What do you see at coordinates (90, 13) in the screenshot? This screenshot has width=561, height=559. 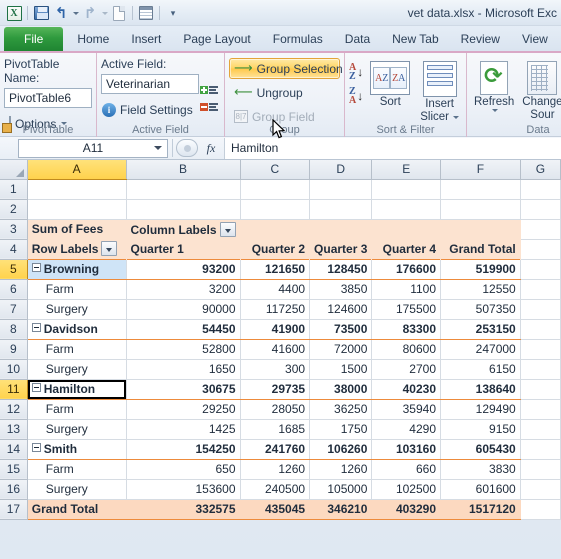 I see `redo-icon: ↱` at bounding box center [90, 13].